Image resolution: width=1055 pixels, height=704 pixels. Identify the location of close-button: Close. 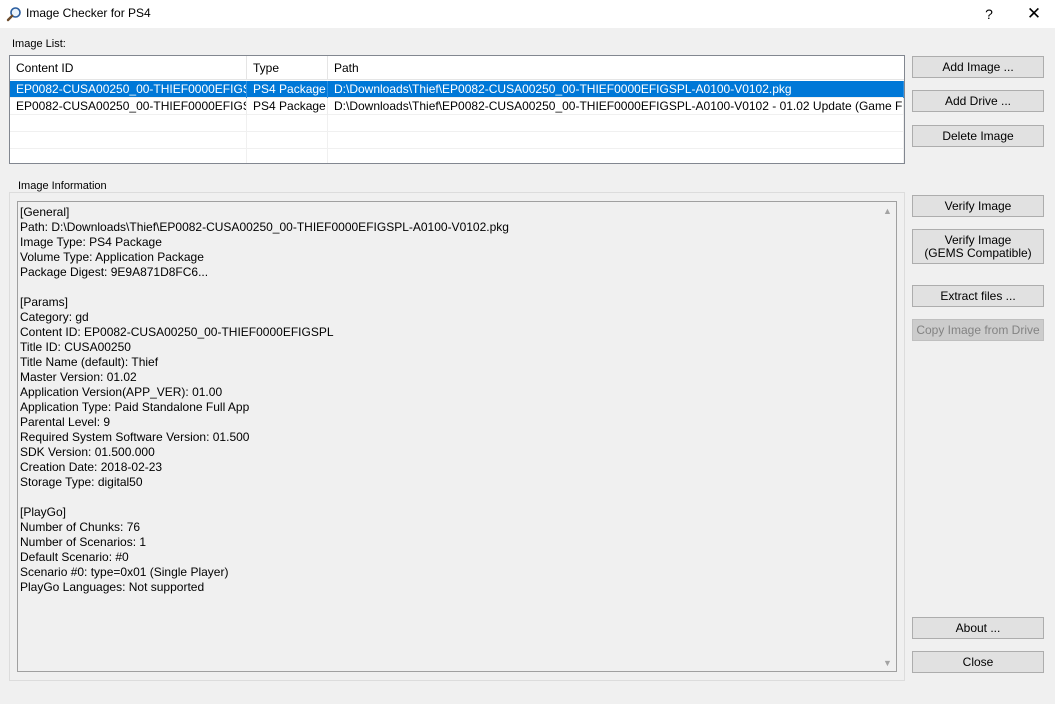
(978, 662).